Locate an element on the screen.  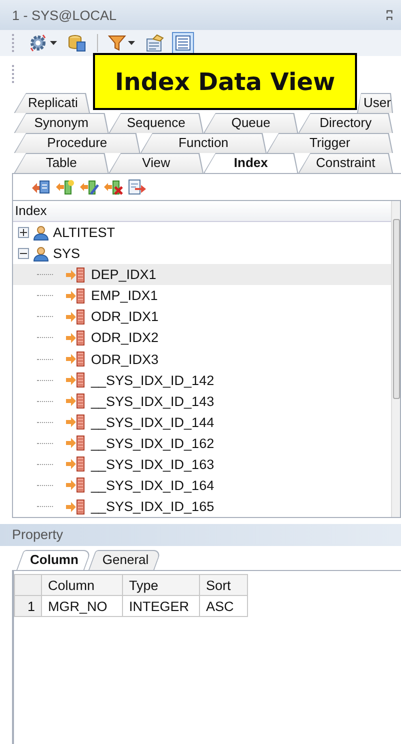
tree-item: ALTITEST is located at coordinates (202, 233).